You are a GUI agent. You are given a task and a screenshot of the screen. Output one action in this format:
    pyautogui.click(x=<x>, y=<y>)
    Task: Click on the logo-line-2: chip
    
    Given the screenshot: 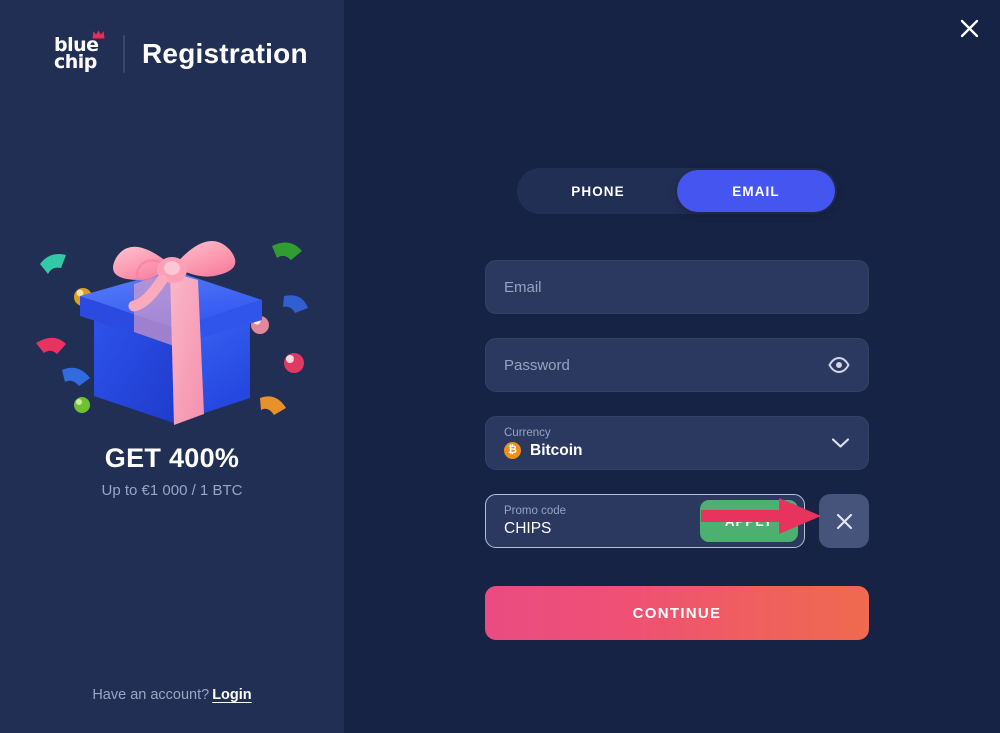 What is the action you would take?
    pyautogui.click(x=75, y=62)
    